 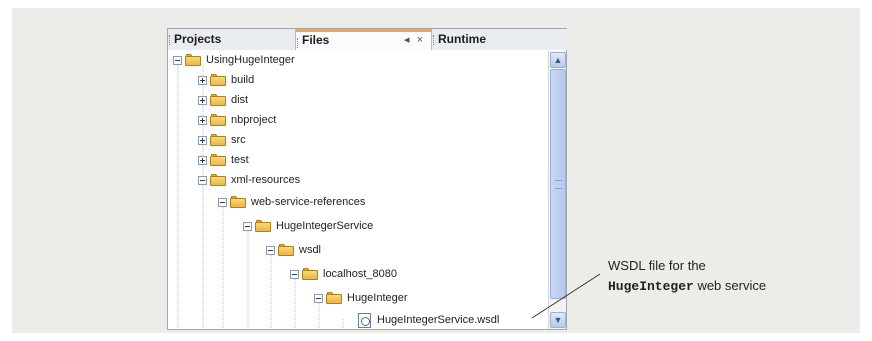 I want to click on callout-code-text: HugeInteger, so click(x=651, y=286).